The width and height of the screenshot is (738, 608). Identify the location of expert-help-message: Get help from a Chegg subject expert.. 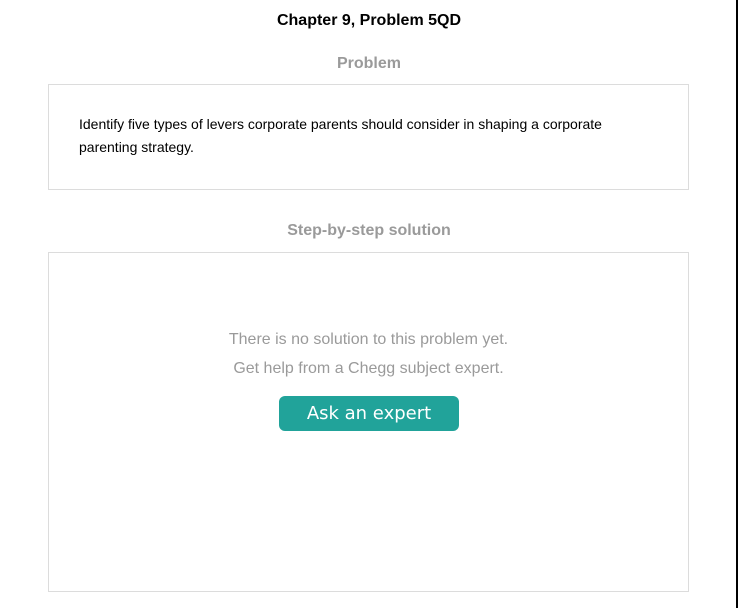
(368, 368).